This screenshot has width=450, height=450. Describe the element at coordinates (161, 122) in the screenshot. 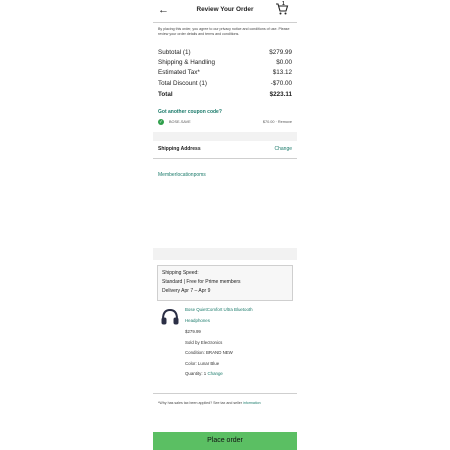

I see `check-icon: ✓` at that location.